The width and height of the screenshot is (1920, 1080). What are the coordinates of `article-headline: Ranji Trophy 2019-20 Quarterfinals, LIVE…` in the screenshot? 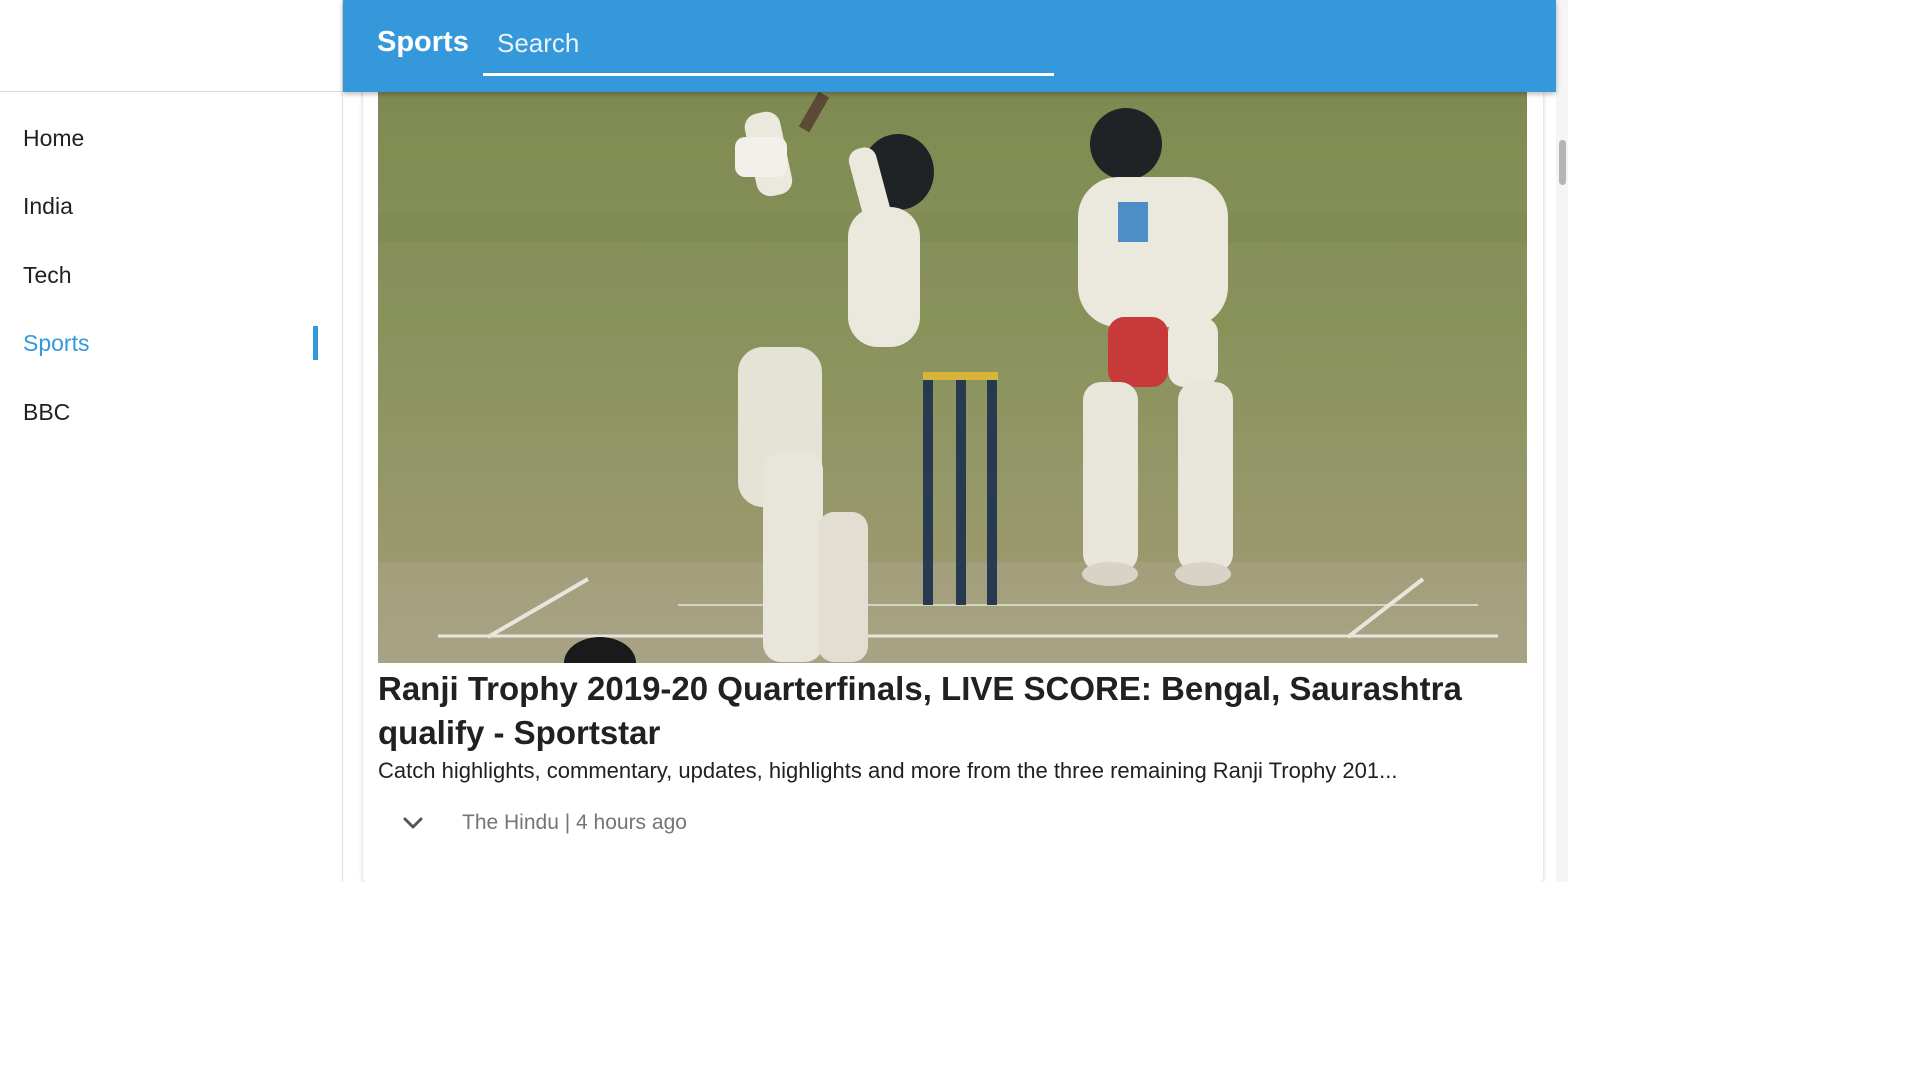 It's located at (953, 711).